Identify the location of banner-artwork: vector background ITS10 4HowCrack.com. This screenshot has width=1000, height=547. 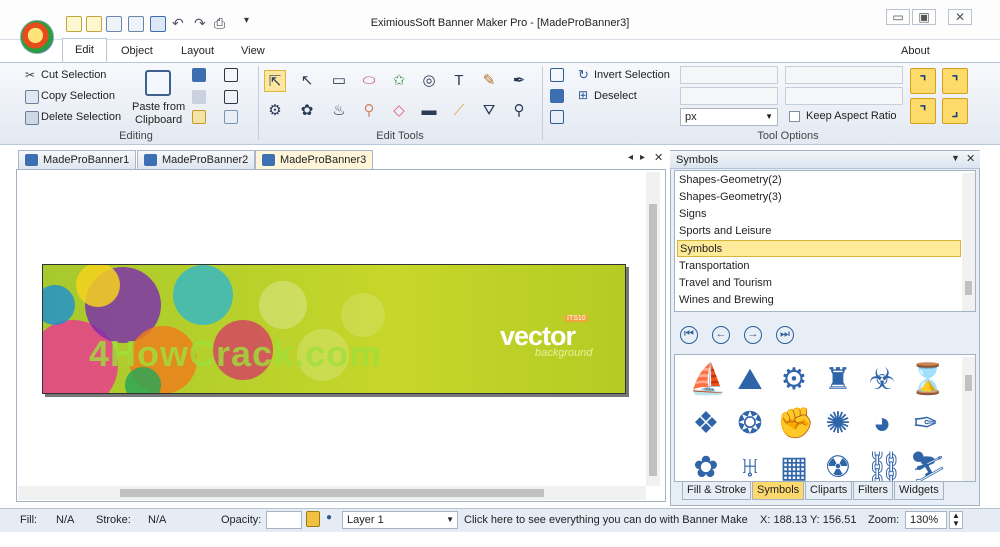
(334, 329).